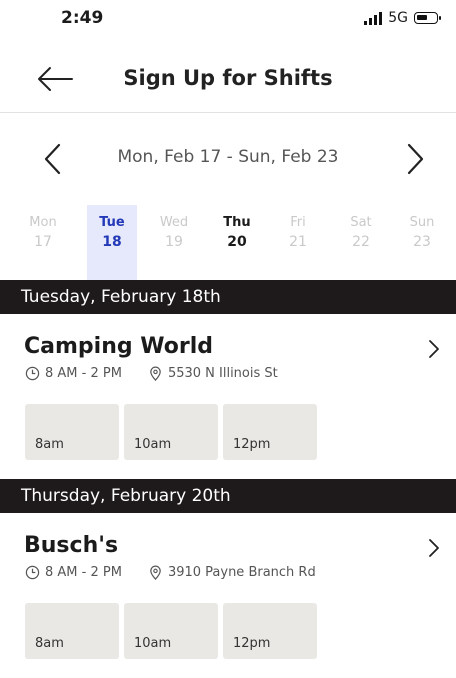 The height and width of the screenshot is (678, 456). I want to click on job-location: 3910 Payne Branch Rd, so click(241, 572).